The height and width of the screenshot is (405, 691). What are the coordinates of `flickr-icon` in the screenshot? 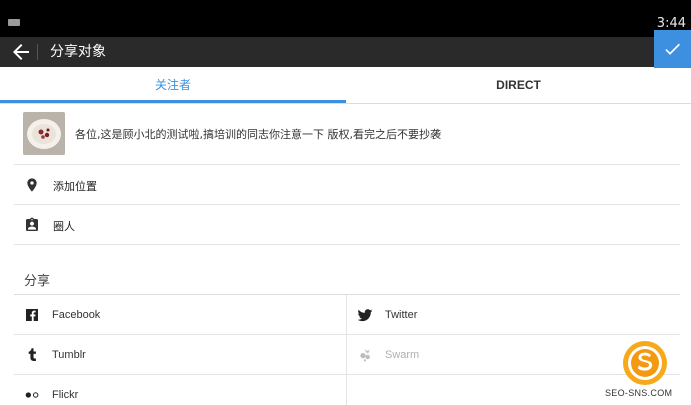 It's located at (32, 395).